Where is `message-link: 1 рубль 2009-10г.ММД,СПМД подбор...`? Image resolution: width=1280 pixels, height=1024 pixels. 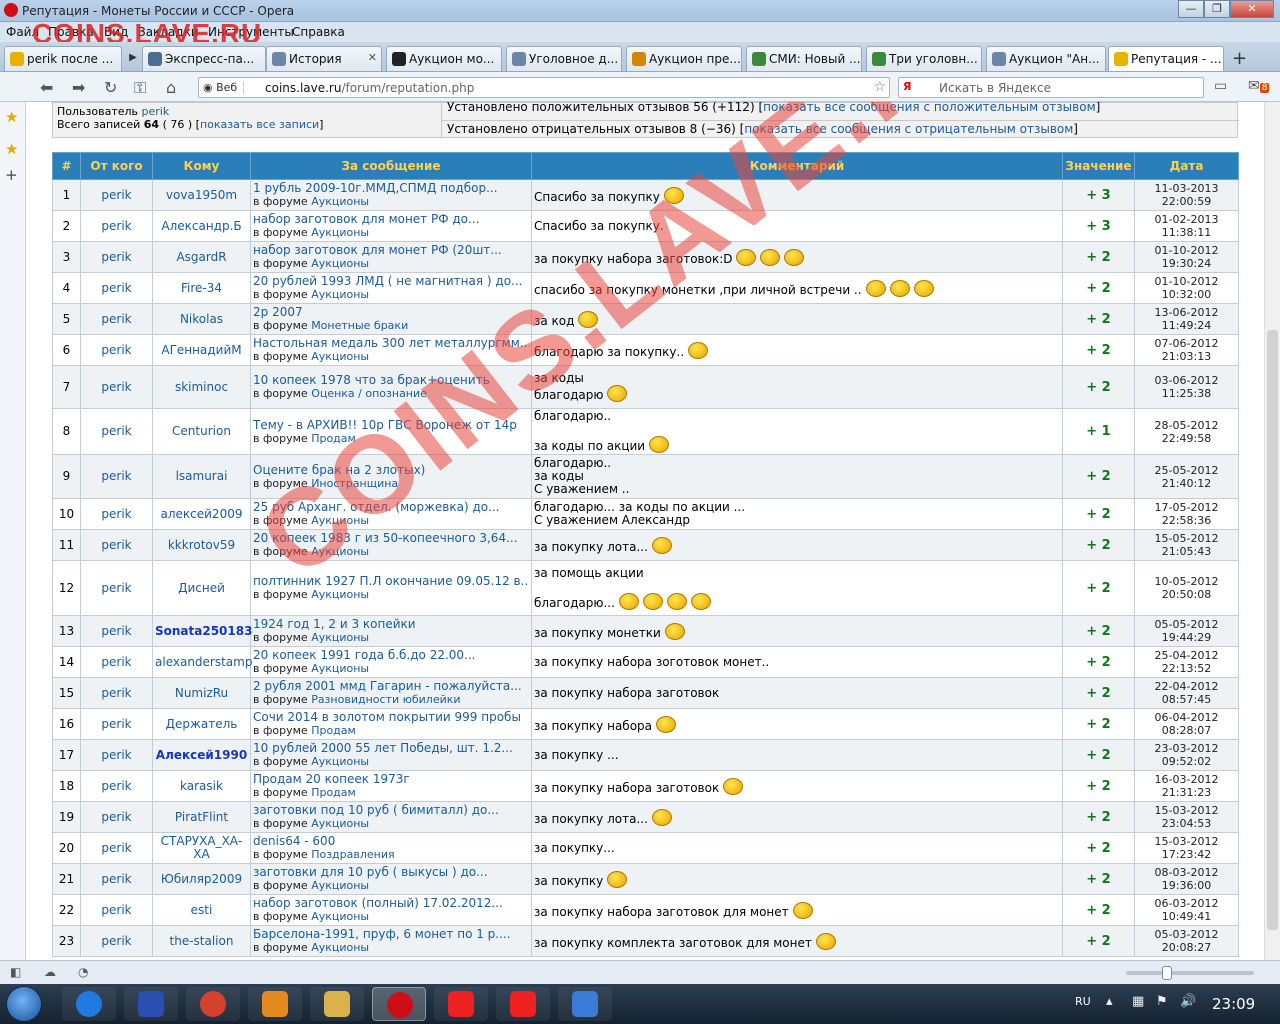
message-link: 1 рубль 2009-10г.ММД,СПМД подбор... is located at coordinates (391, 188).